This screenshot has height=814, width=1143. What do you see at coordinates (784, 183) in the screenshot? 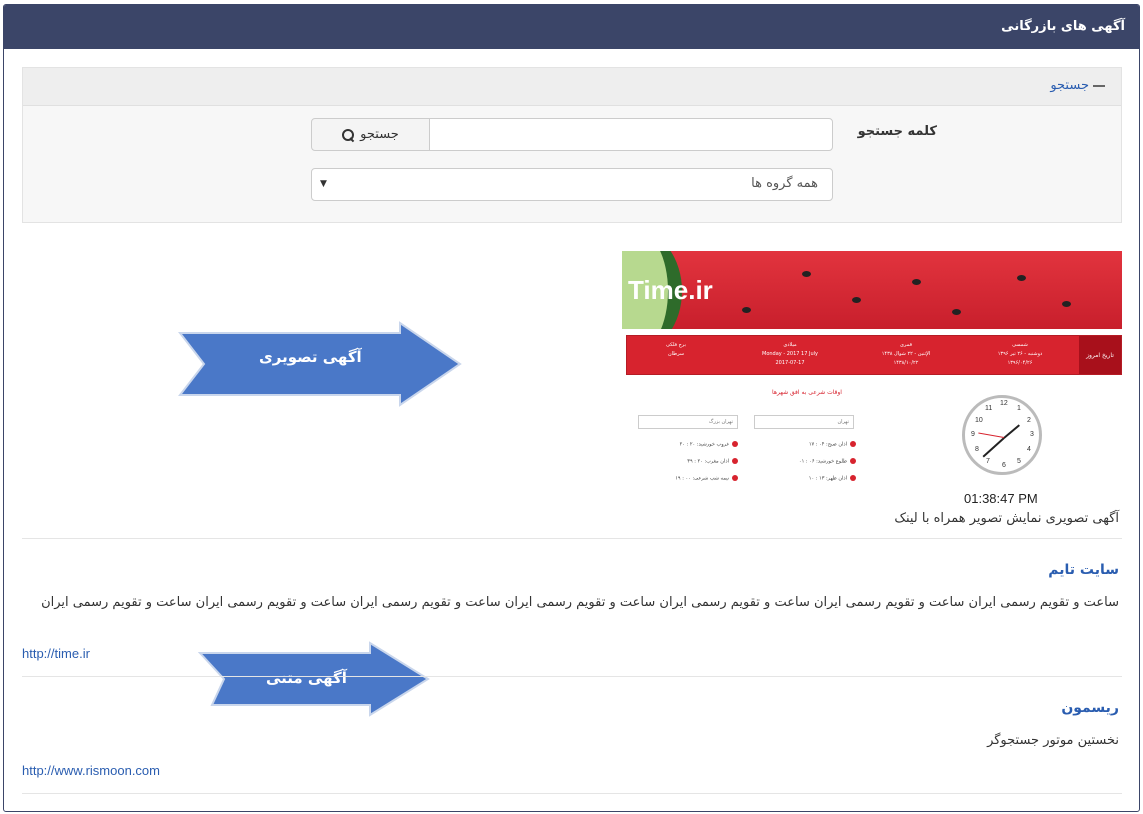
I see `group-select-value: همه گروه ها` at bounding box center [784, 183].